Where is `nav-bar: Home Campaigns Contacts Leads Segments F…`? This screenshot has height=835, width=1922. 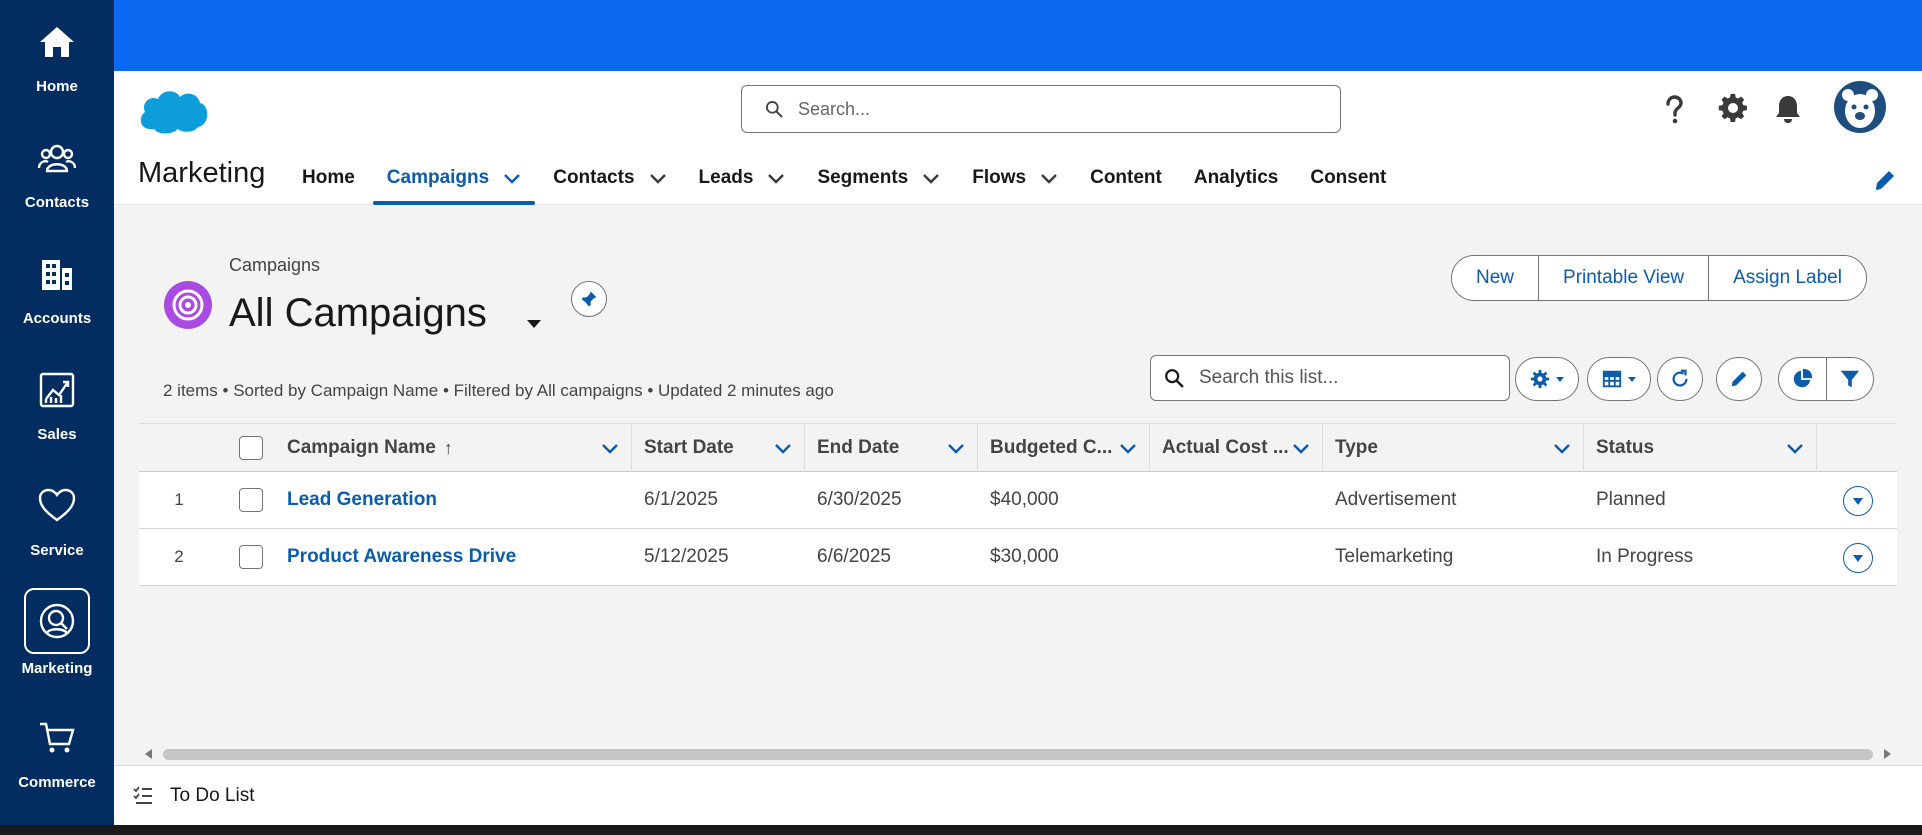 nav-bar: Home Campaigns Contacts Leads Segments F… is located at coordinates (846, 178).